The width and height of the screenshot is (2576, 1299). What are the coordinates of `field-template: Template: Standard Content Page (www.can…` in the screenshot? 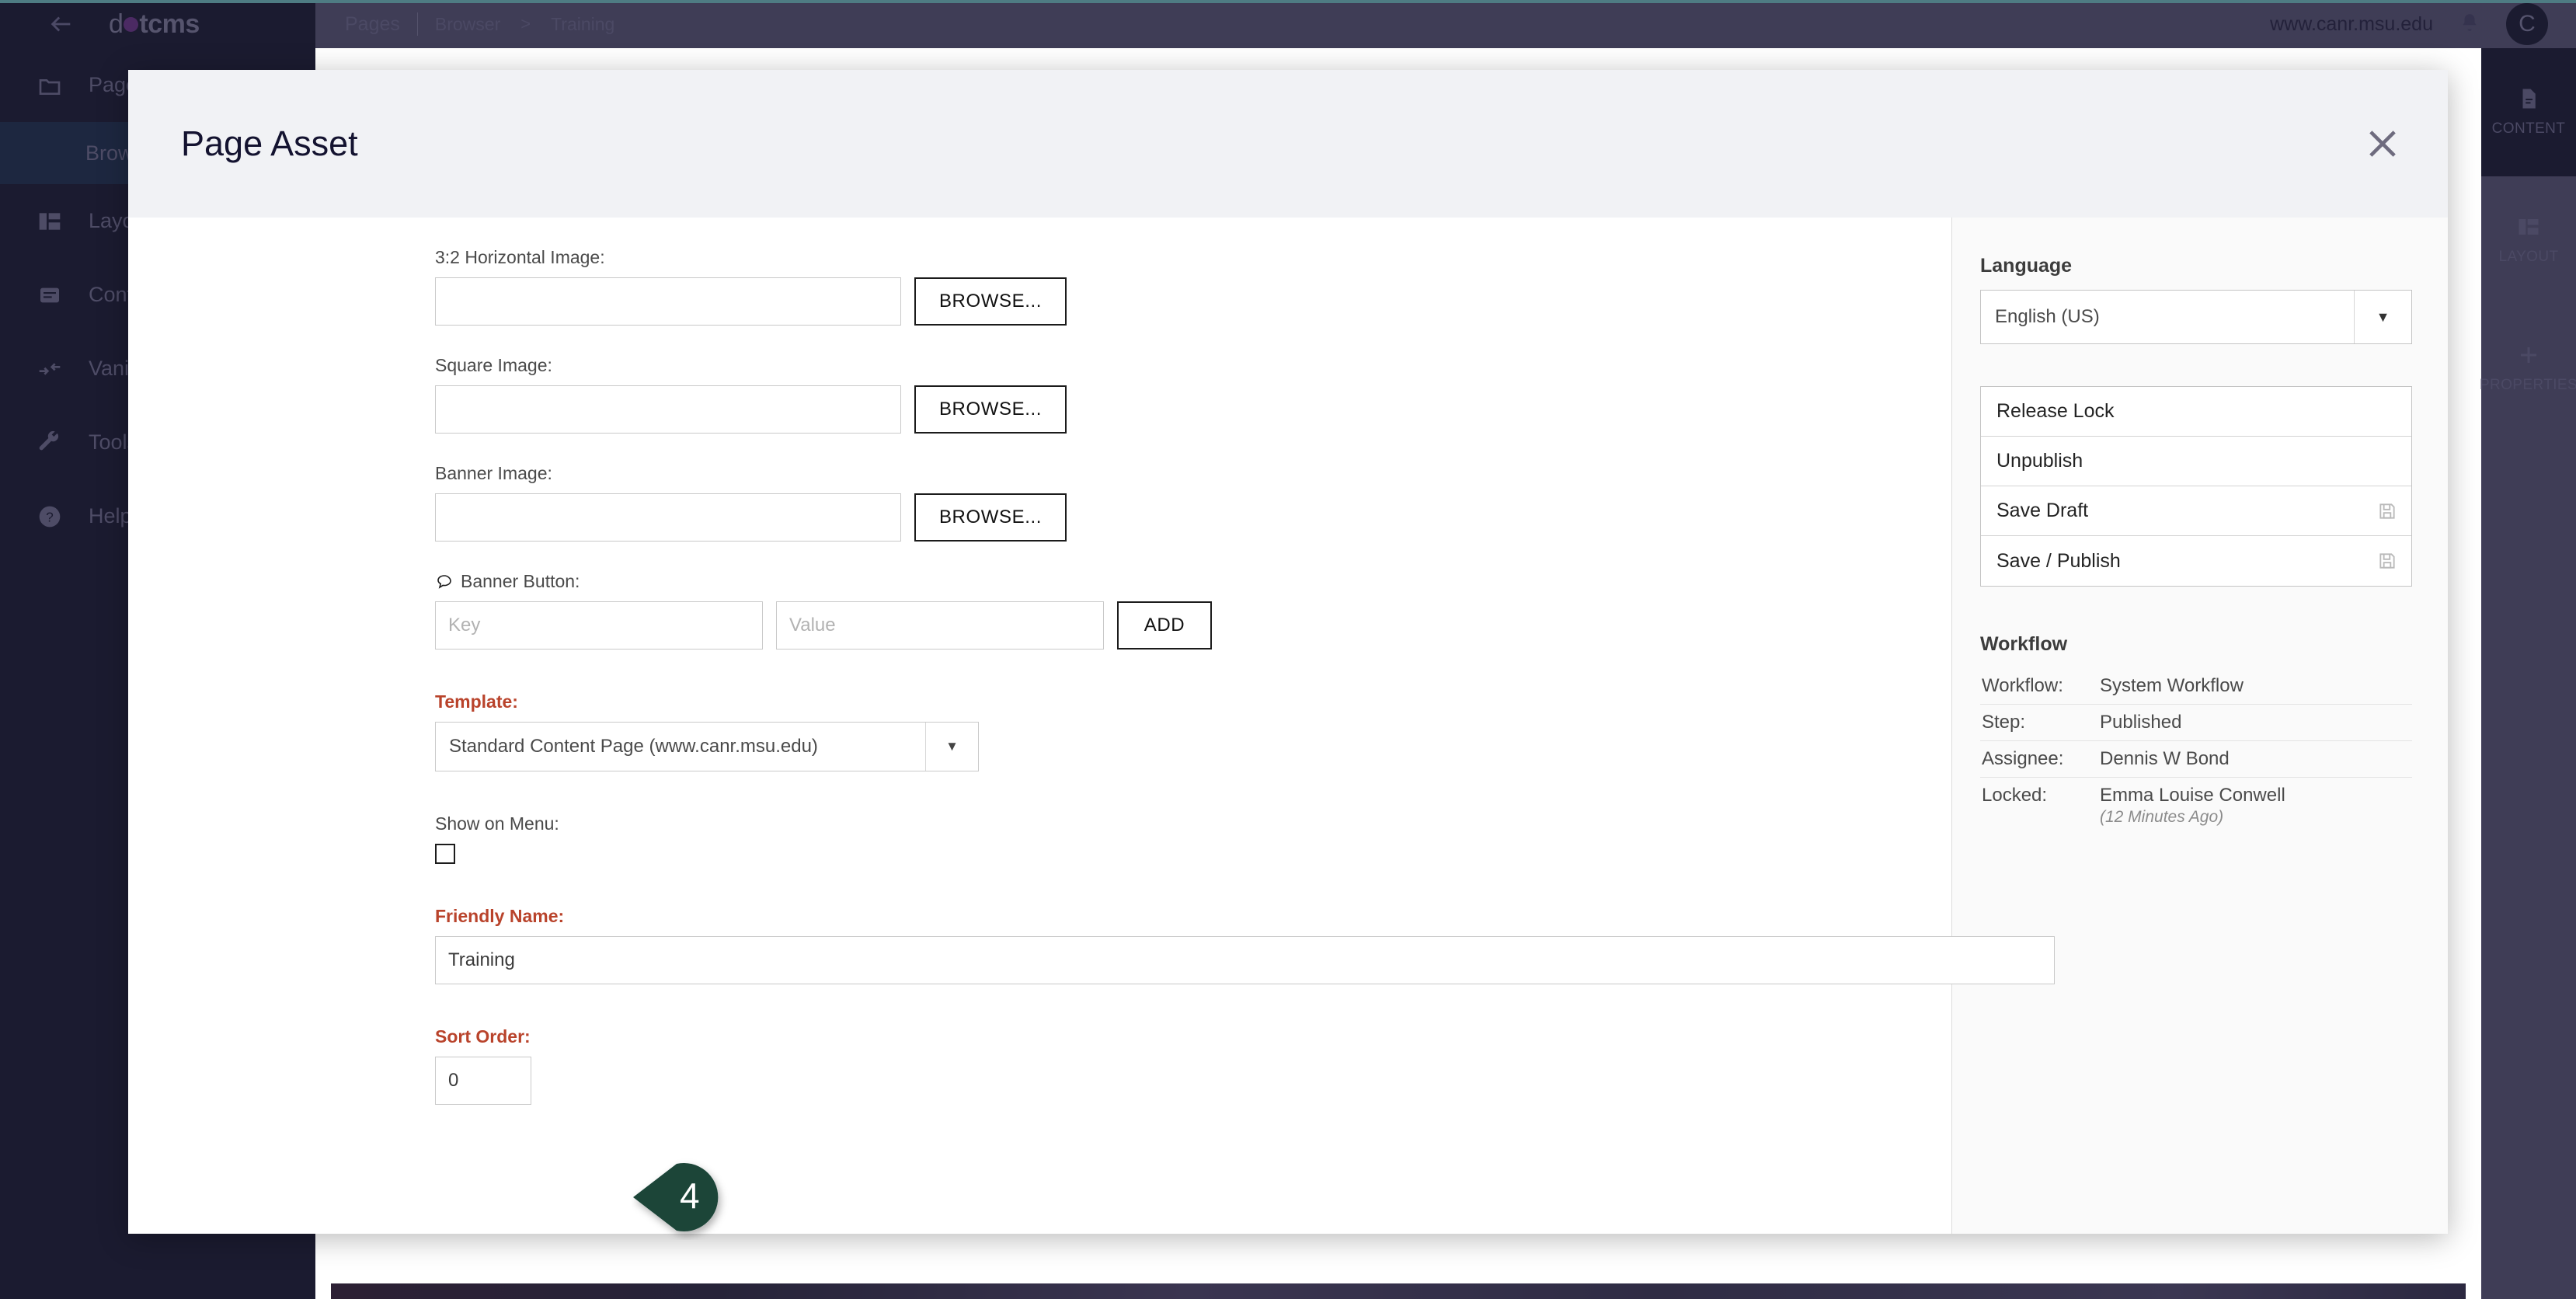 It's located at (1193, 731).